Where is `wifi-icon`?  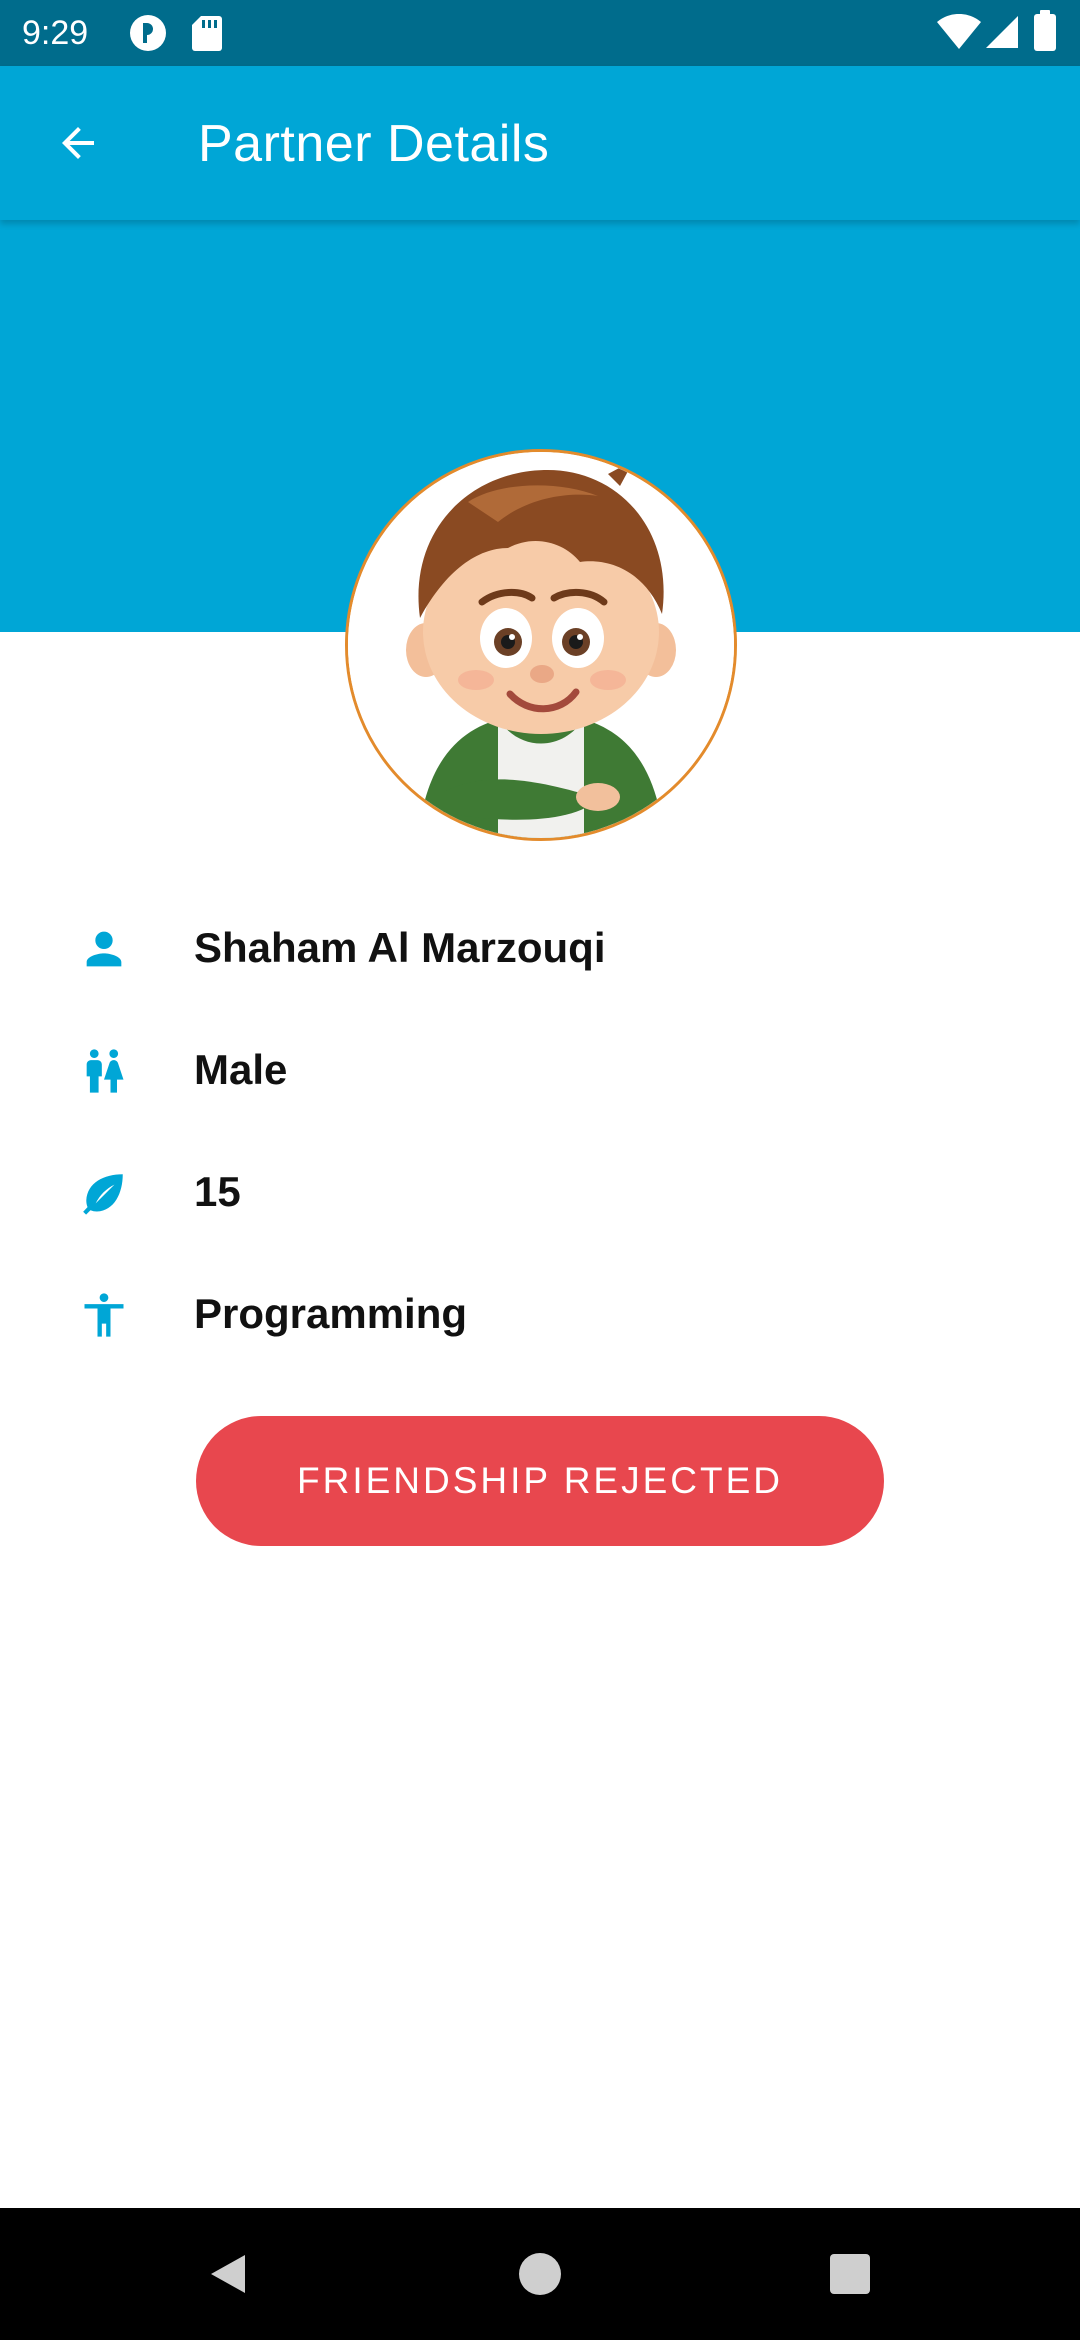 wifi-icon is located at coordinates (959, 31).